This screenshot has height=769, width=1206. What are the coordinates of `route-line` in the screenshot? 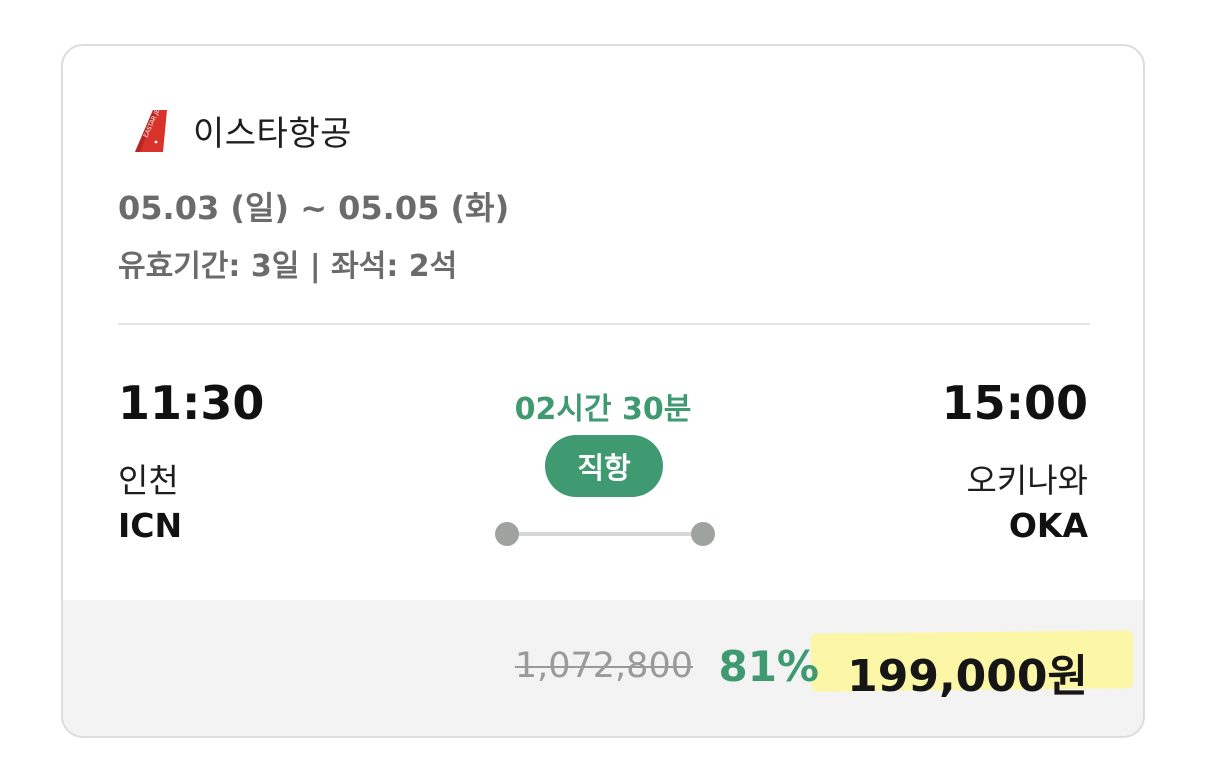 It's located at (605, 534).